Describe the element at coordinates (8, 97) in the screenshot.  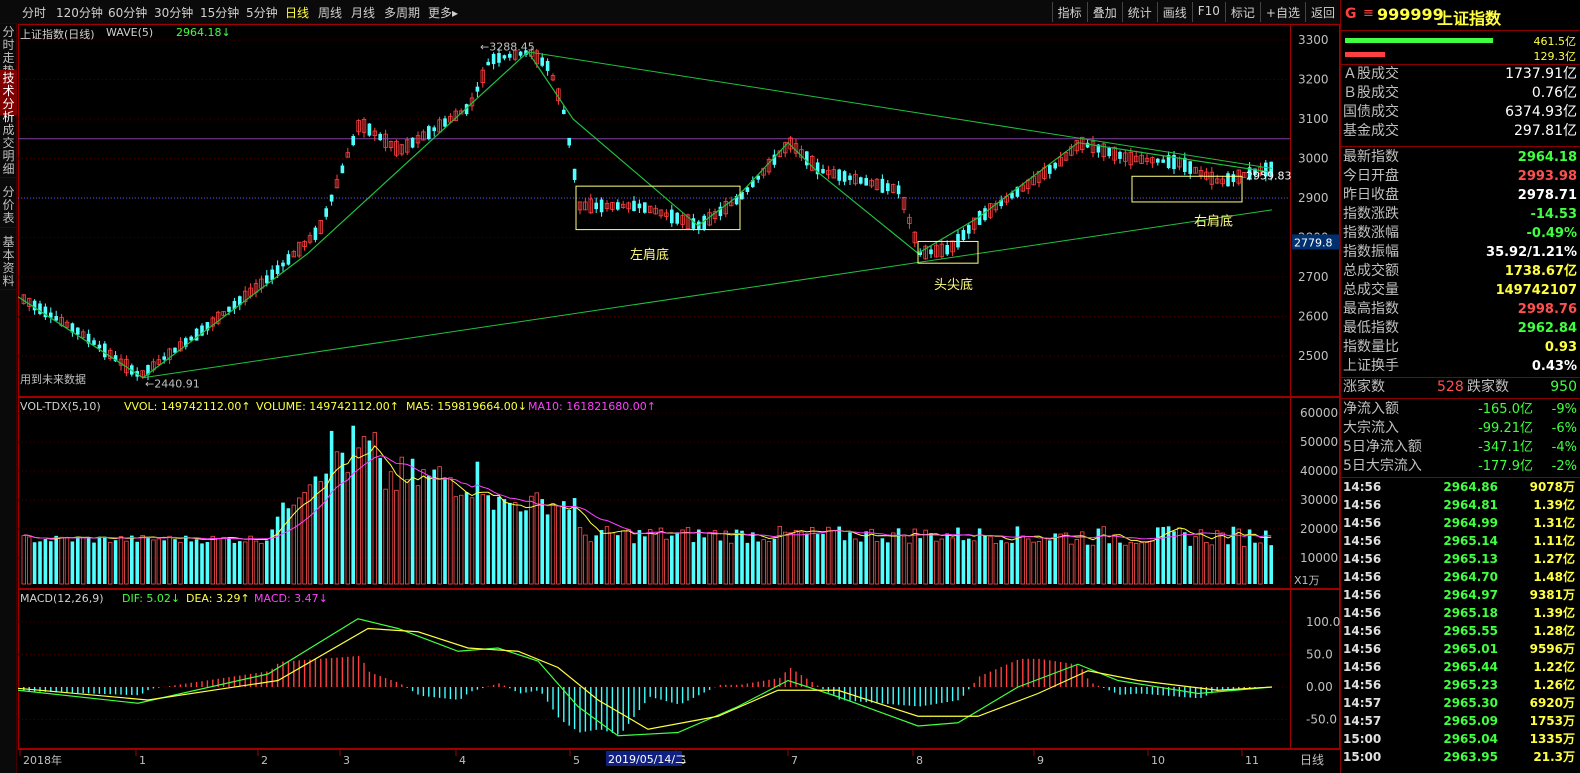
I see `tab-technical: 技术分析` at that location.